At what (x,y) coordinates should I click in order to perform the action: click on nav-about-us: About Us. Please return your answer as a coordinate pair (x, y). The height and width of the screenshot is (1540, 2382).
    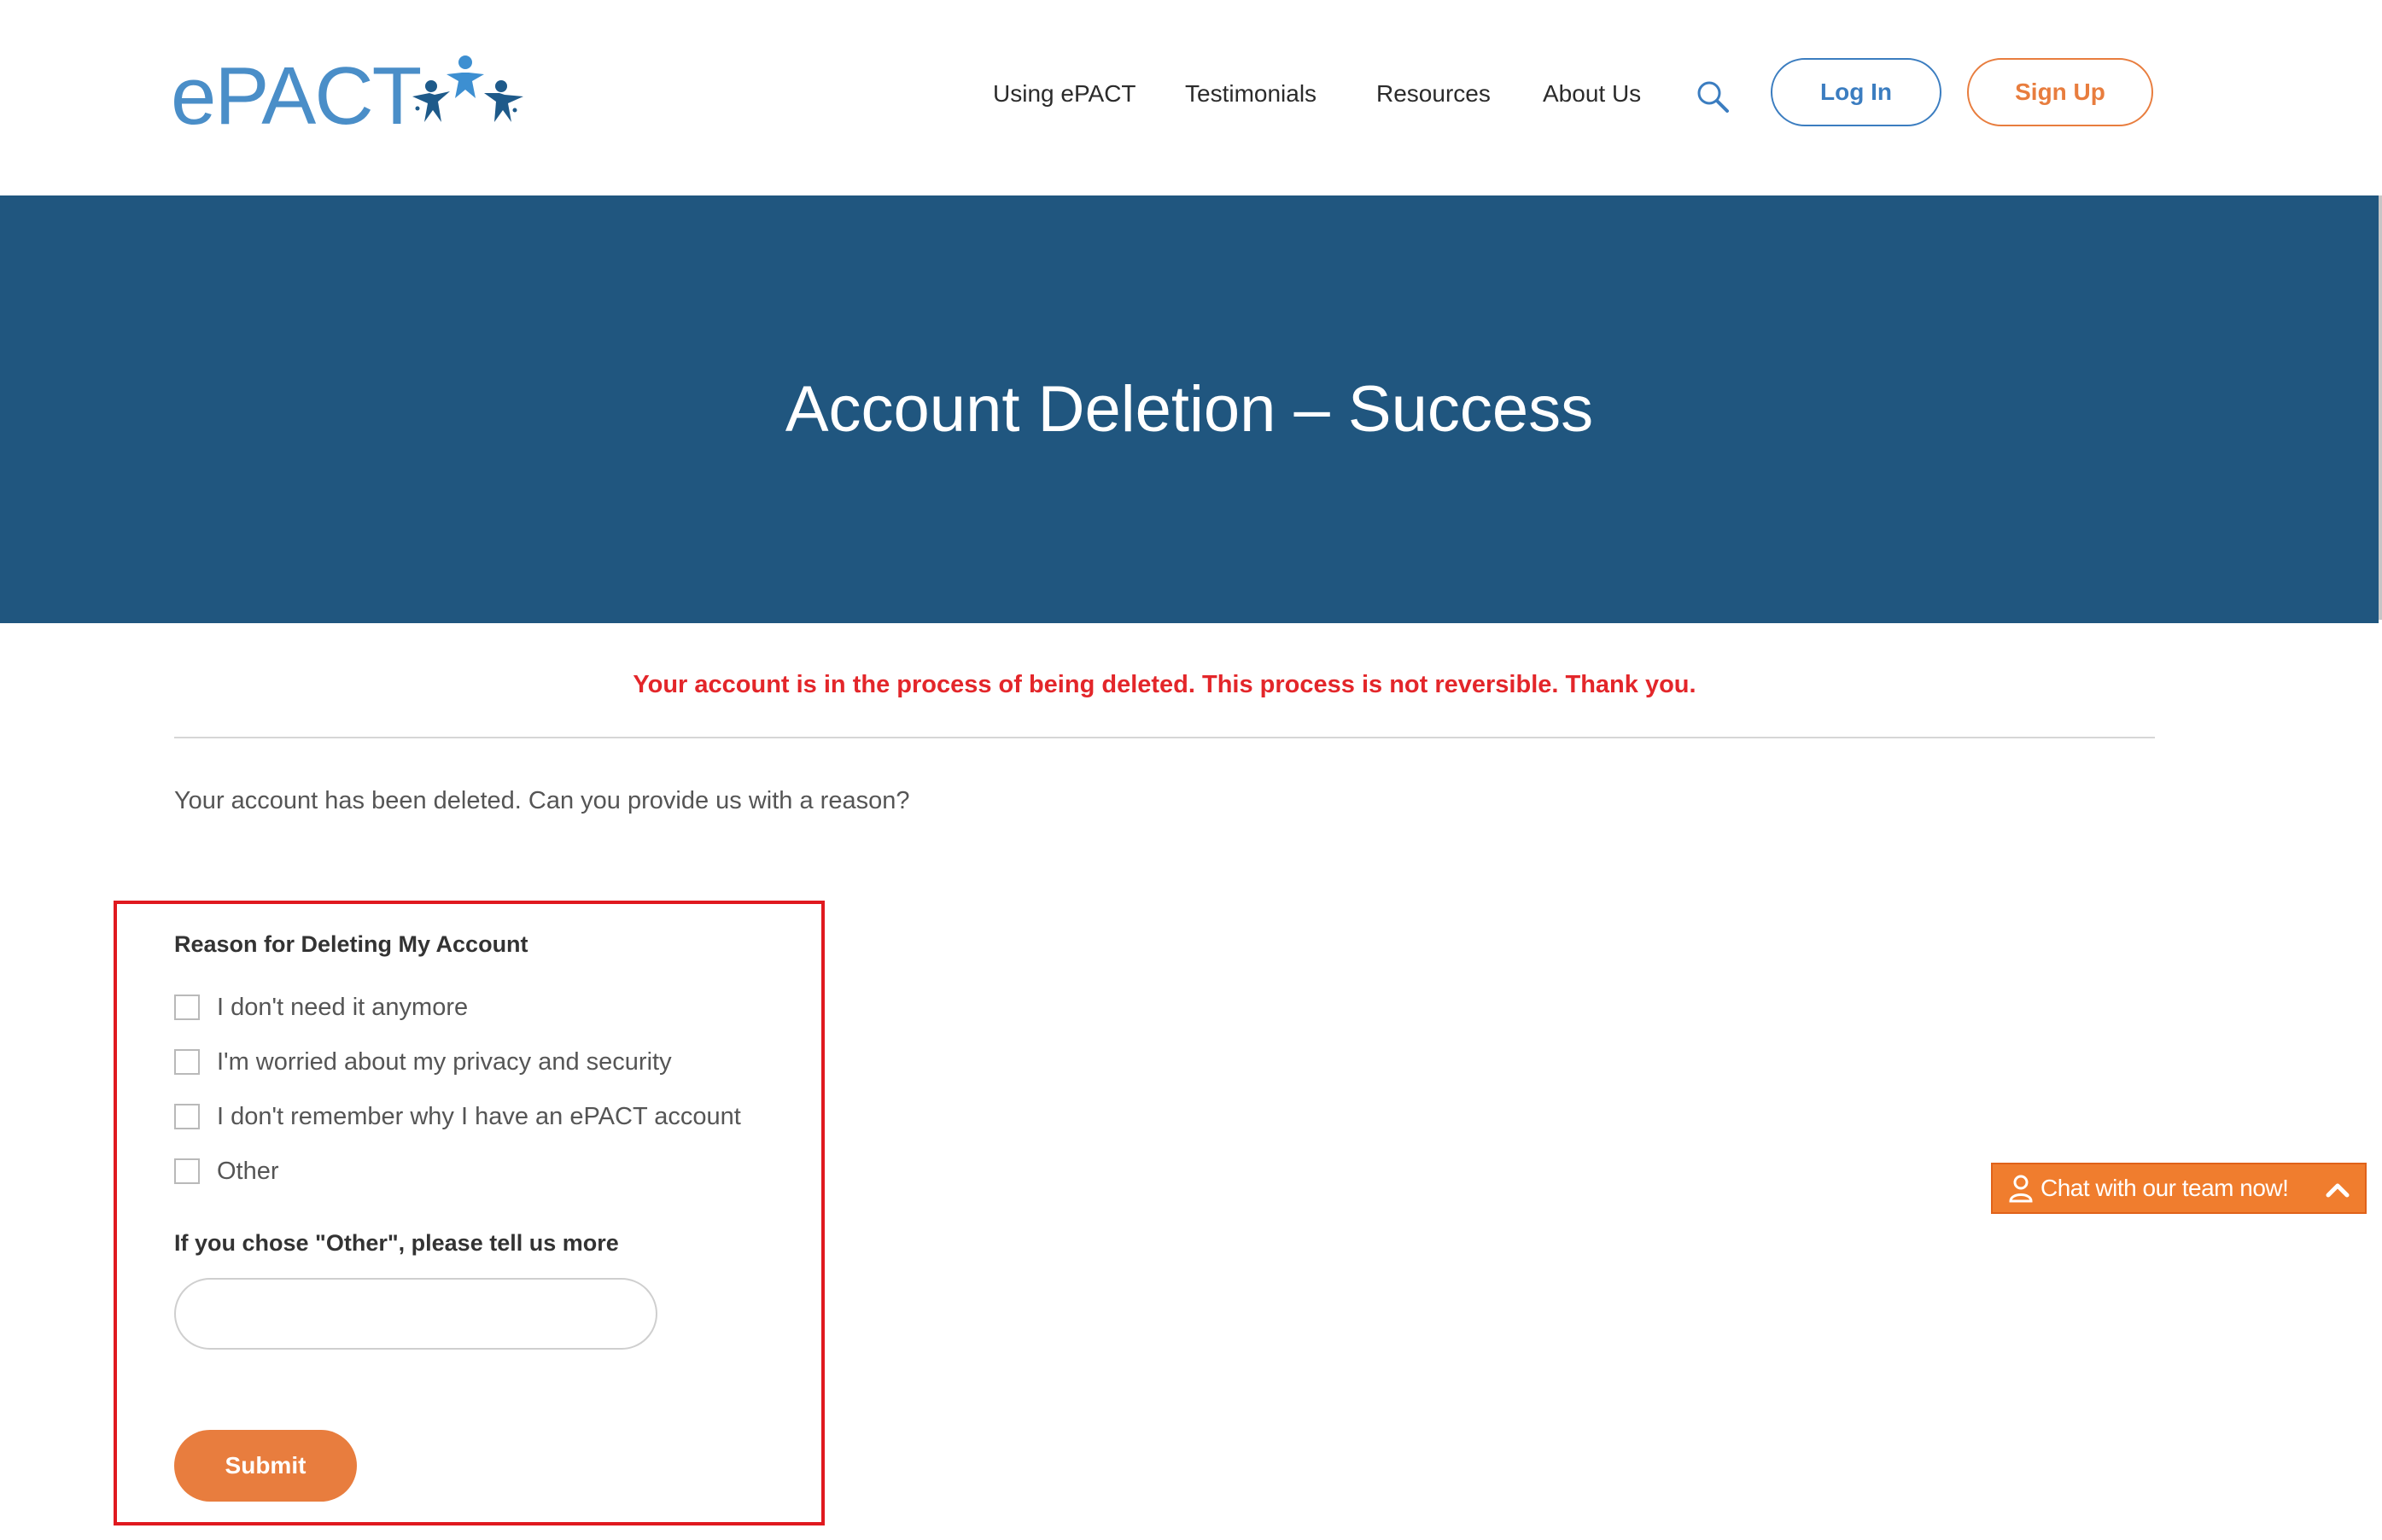
    Looking at the image, I should click on (1592, 94).